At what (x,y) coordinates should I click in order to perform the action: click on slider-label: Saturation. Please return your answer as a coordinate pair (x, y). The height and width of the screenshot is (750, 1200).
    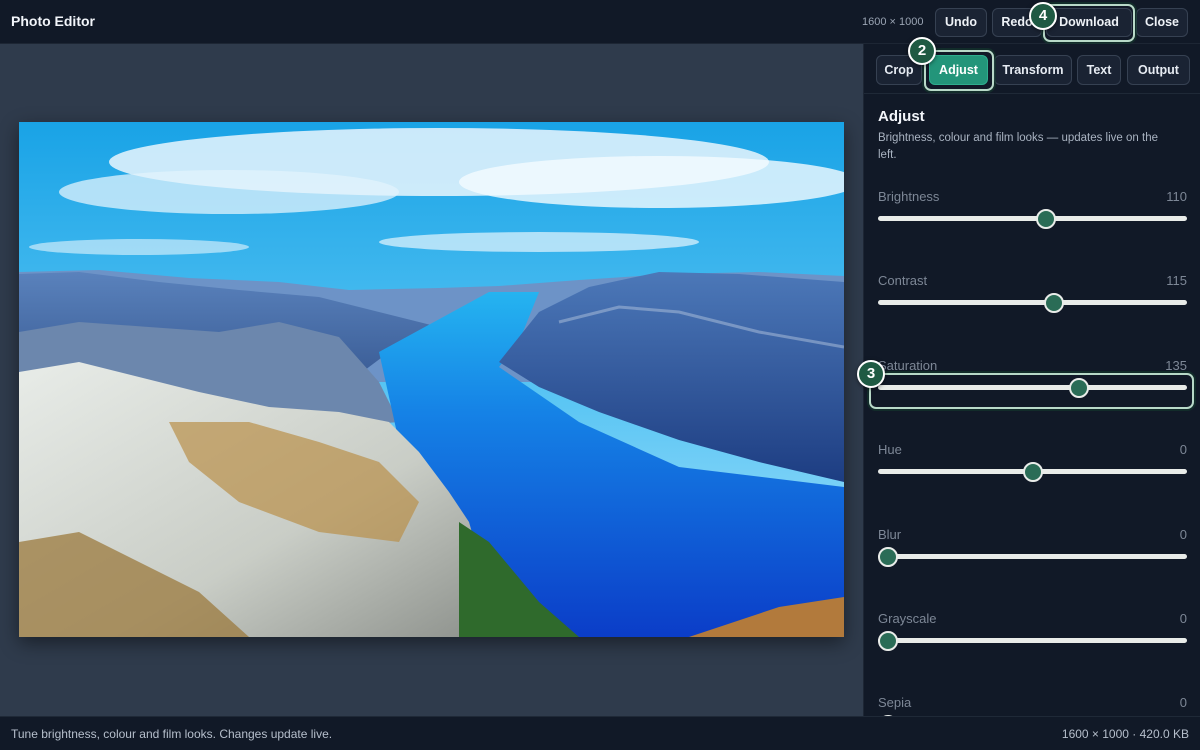
    Looking at the image, I should click on (908, 365).